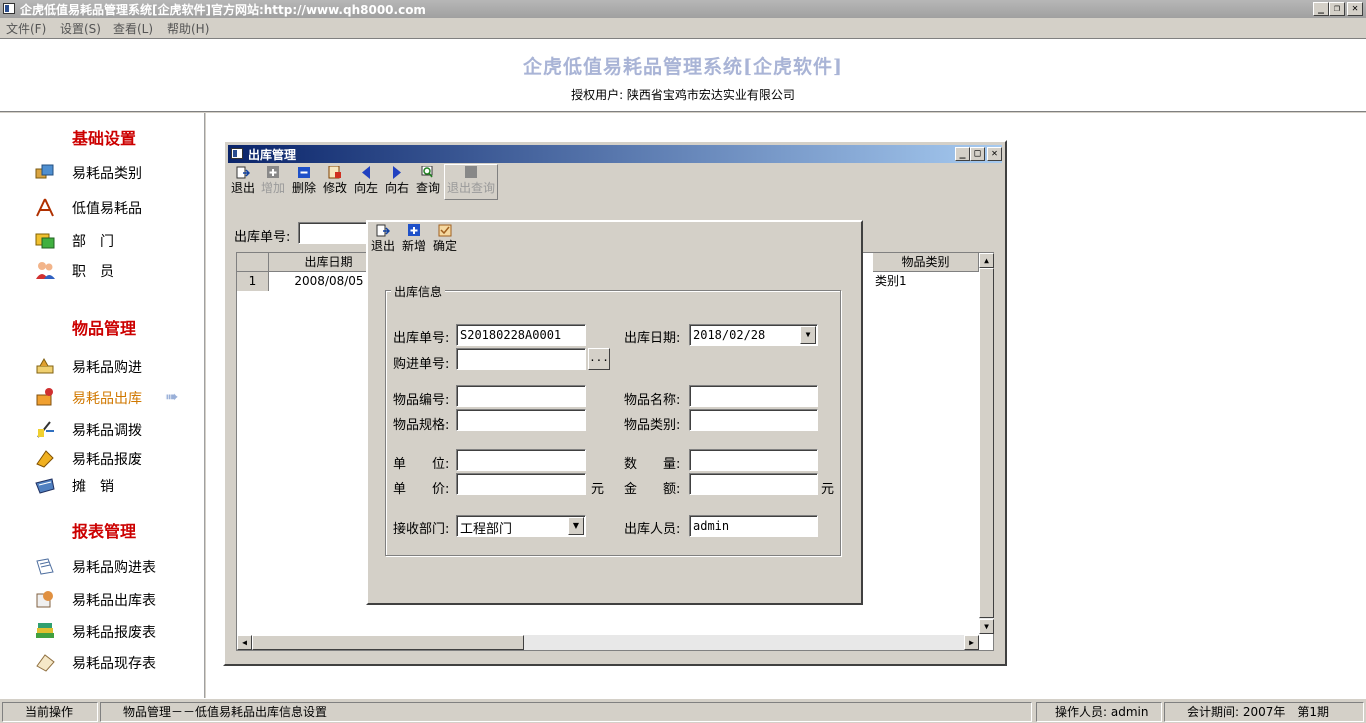 This screenshot has width=1366, height=723. I want to click on price-unit: 元, so click(598, 489).